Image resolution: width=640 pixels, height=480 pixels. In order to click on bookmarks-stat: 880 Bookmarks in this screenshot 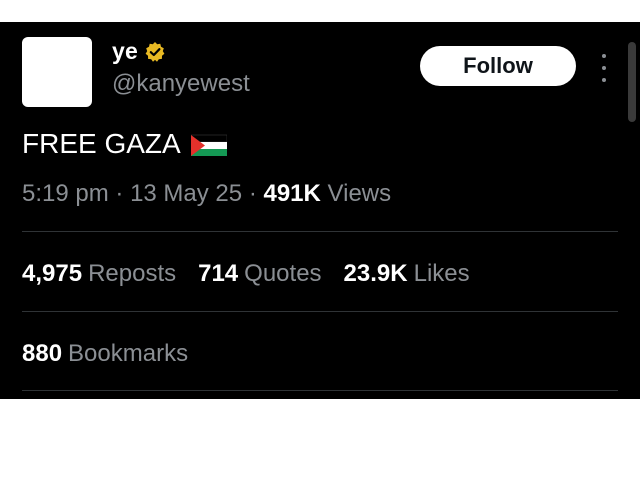, I will do `click(105, 354)`.